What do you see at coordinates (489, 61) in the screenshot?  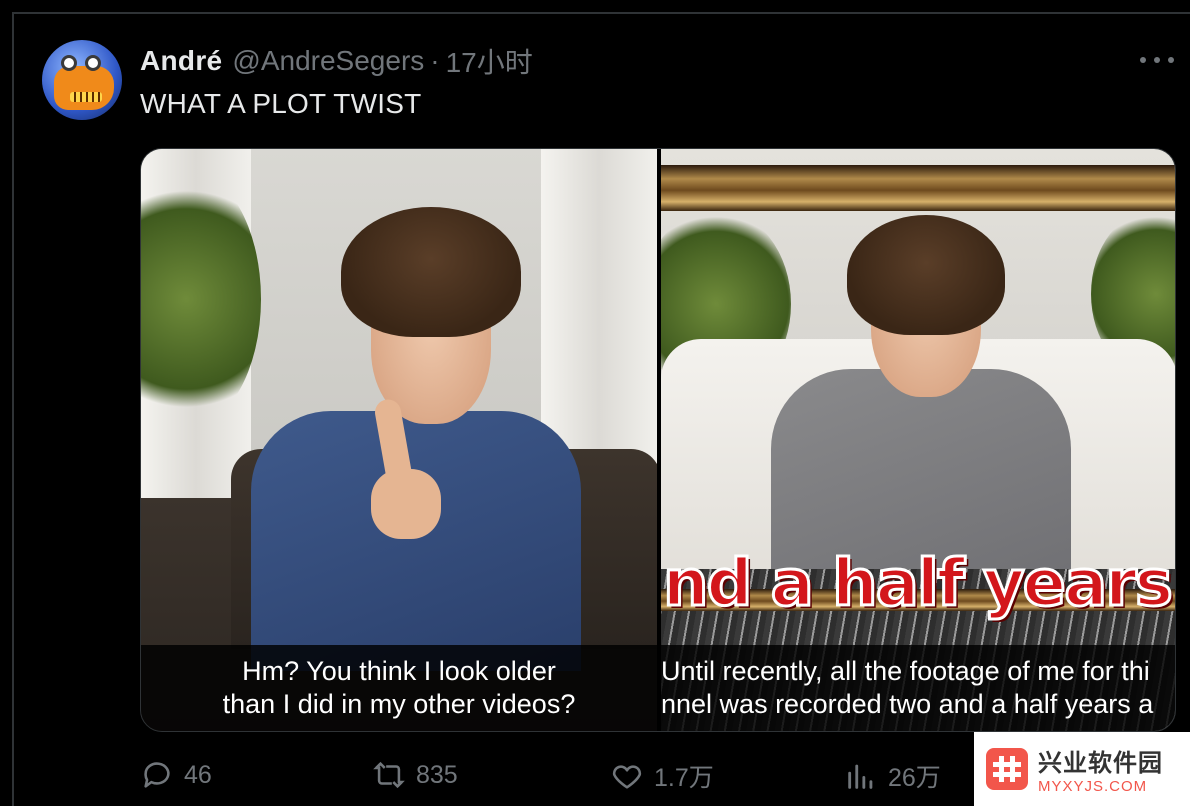 I see `tweet-timestamp: 17小时` at bounding box center [489, 61].